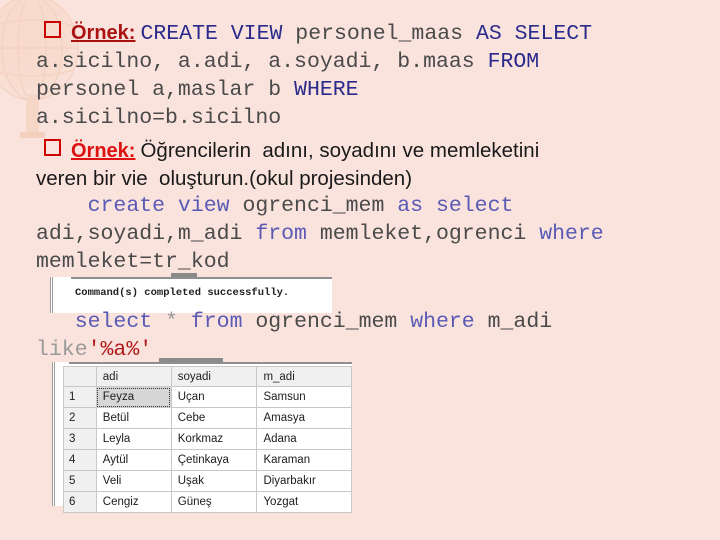 Image resolution: width=720 pixels, height=540 pixels. What do you see at coordinates (103, 151) in the screenshot?
I see `example-2-label: Örnek:` at bounding box center [103, 151].